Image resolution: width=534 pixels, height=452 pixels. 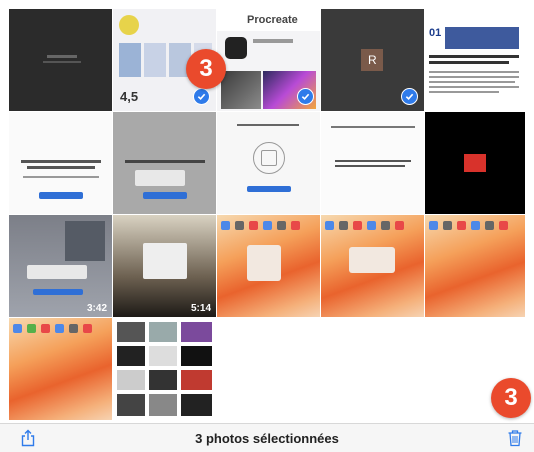 I want to click on site-logo: 01, so click(x=435, y=33).